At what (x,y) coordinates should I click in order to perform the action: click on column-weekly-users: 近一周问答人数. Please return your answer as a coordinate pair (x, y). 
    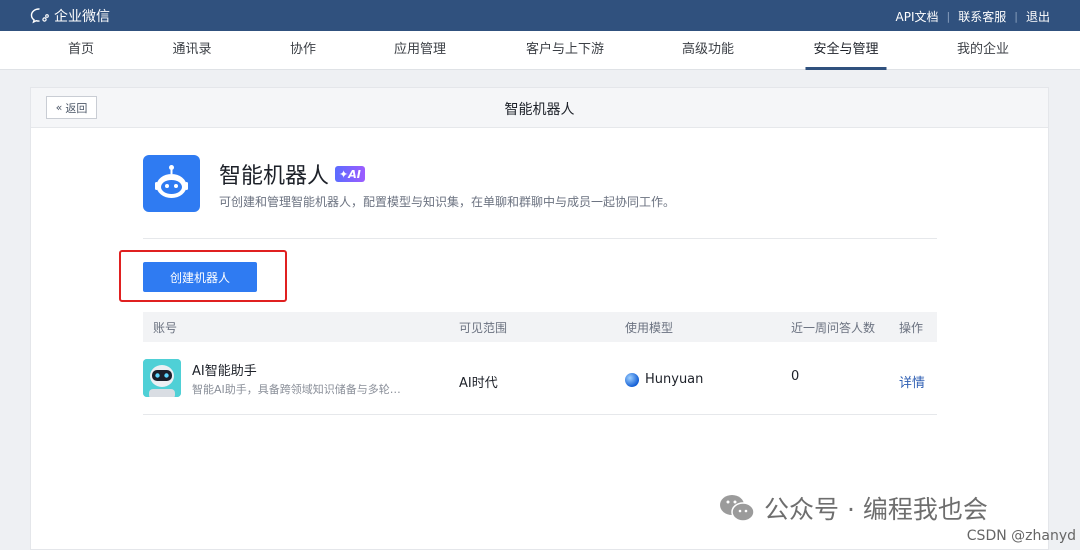
    Looking at the image, I should click on (833, 328).